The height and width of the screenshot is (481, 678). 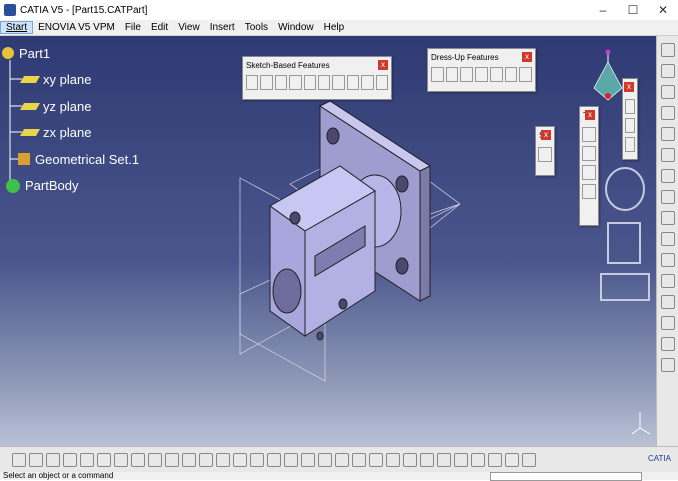 I want to click on menu-file: File, so click(x=133, y=27).